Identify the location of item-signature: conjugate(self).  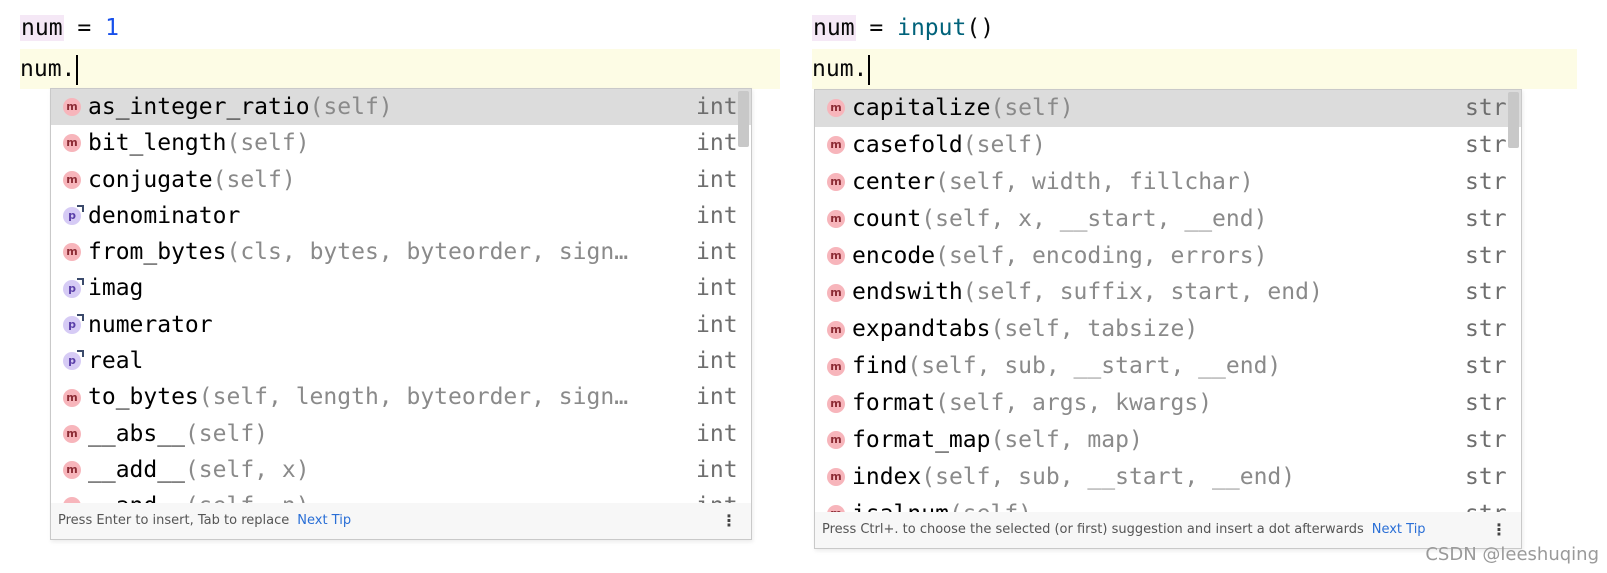
(192, 180).